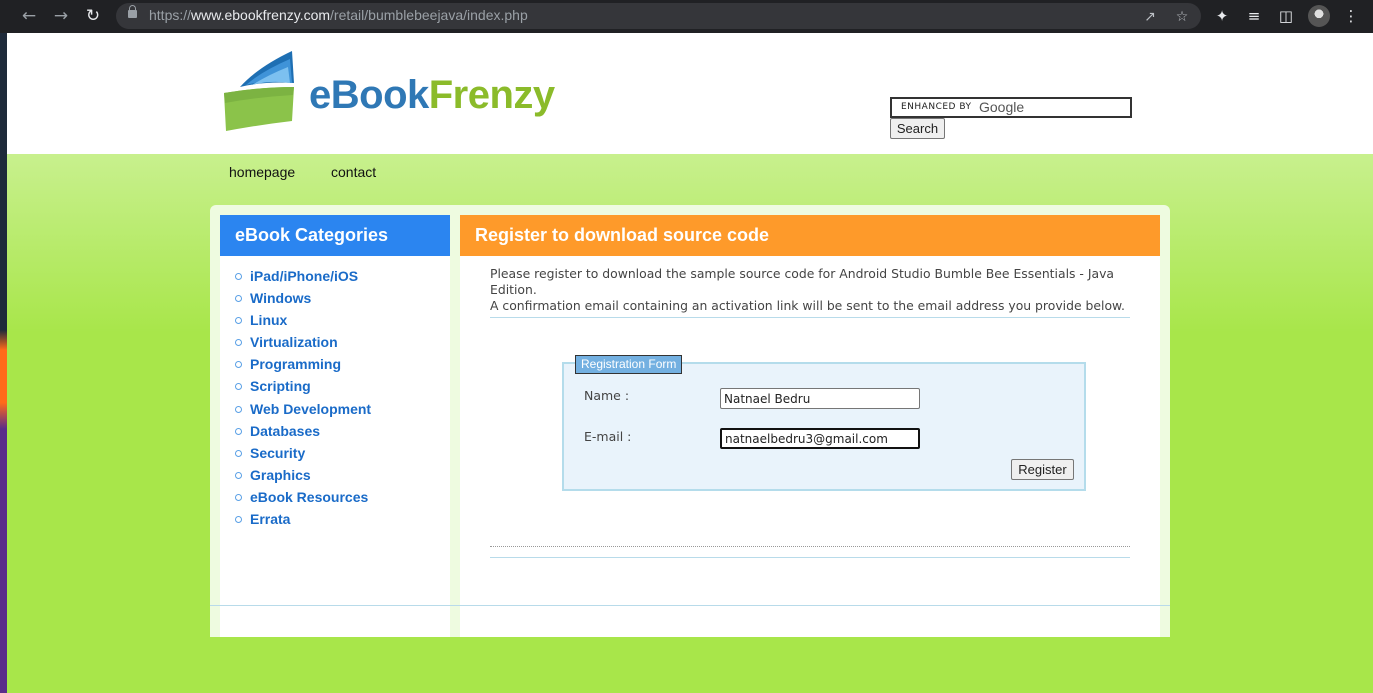 The image size is (1373, 693). What do you see at coordinates (3, 363) in the screenshot?
I see `desktop-edge` at bounding box center [3, 363].